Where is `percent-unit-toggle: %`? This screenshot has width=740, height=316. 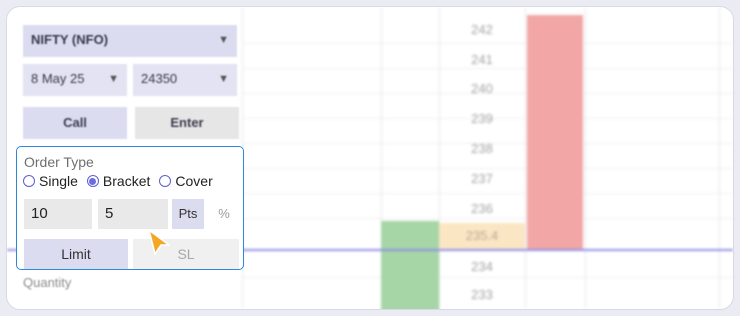
percent-unit-toggle: % is located at coordinates (224, 214).